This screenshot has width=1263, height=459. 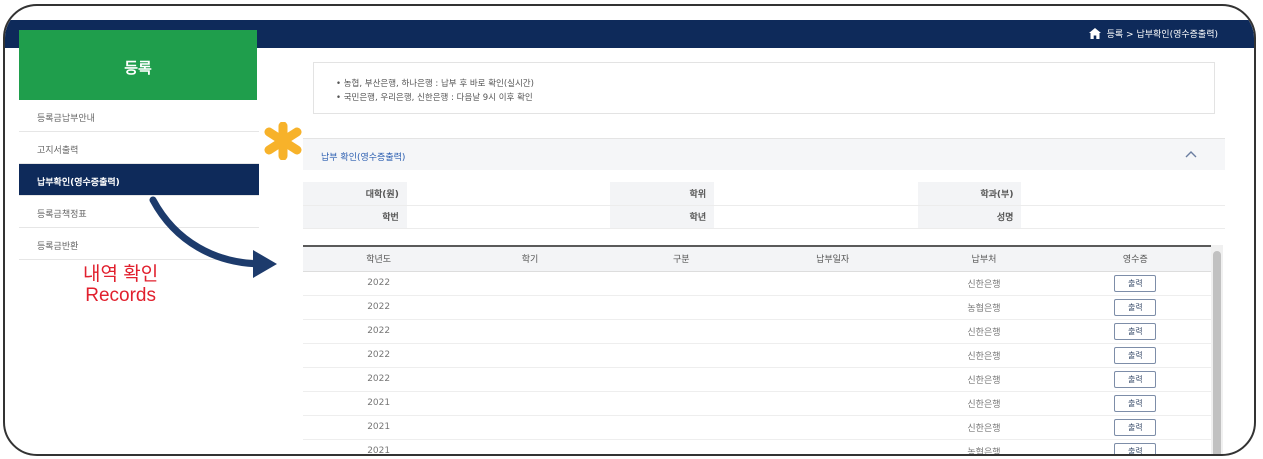 I want to click on info-label-degree: 학위, so click(x=662, y=194).